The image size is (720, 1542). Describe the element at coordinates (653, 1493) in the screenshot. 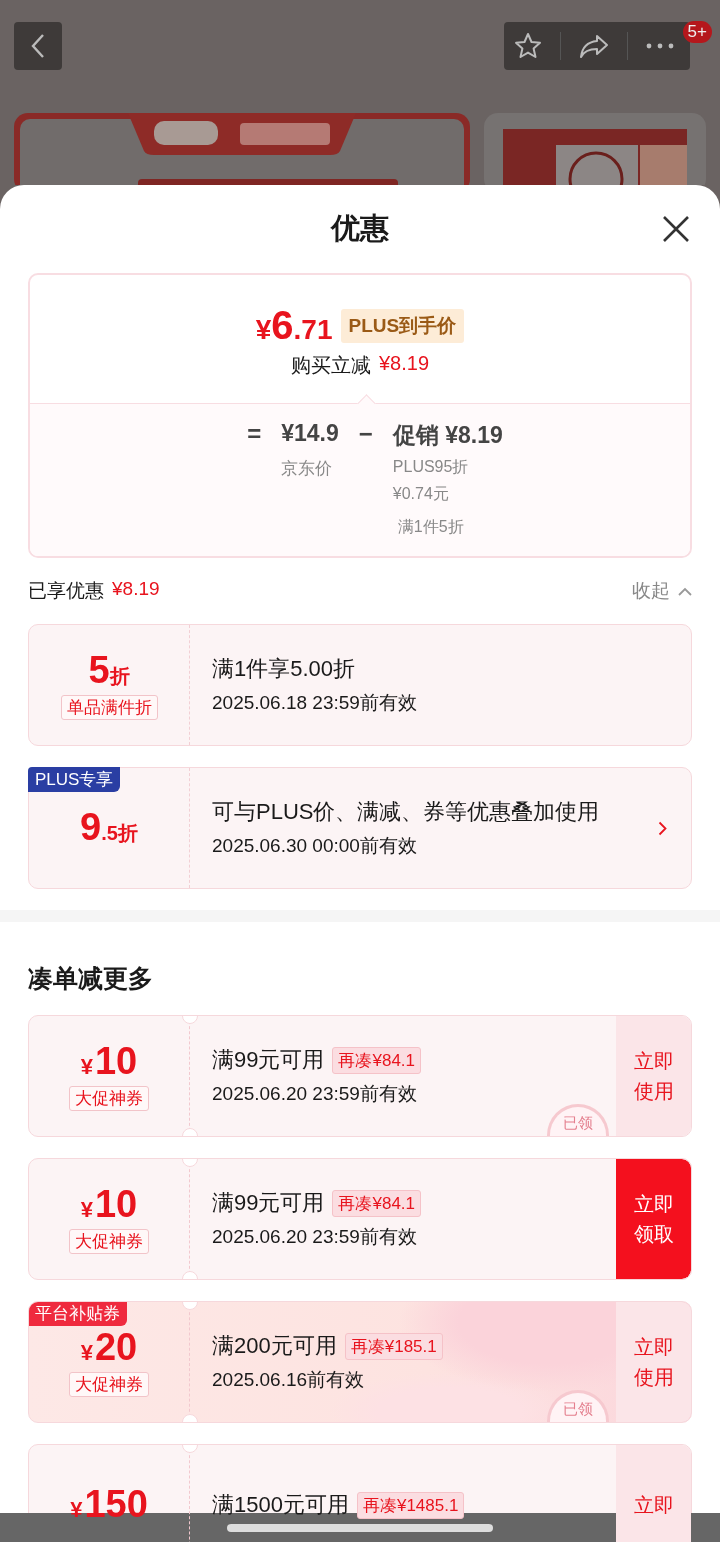

I see `coupon-action-button: 立即` at that location.